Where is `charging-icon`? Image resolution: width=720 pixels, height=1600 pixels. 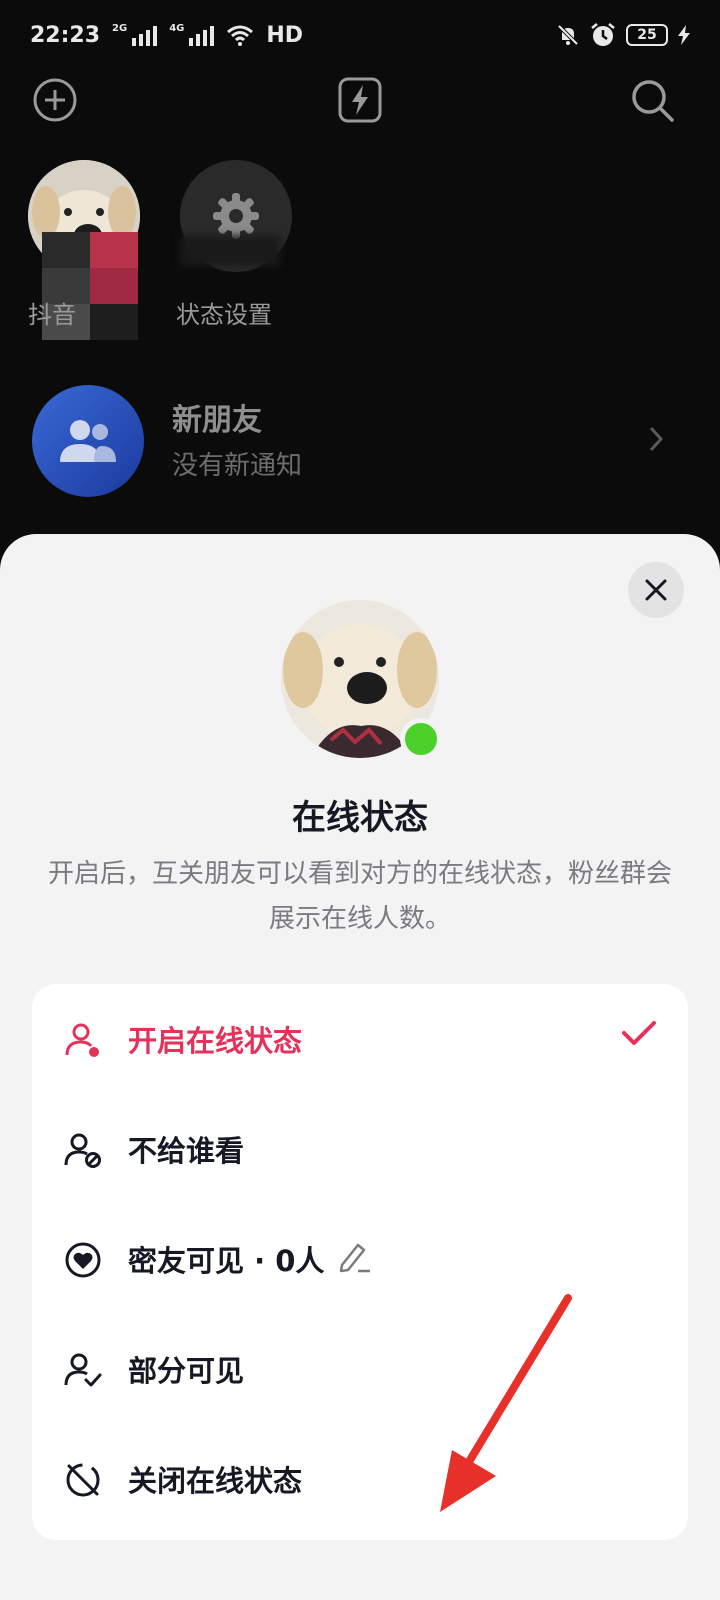
charging-icon is located at coordinates (684, 35).